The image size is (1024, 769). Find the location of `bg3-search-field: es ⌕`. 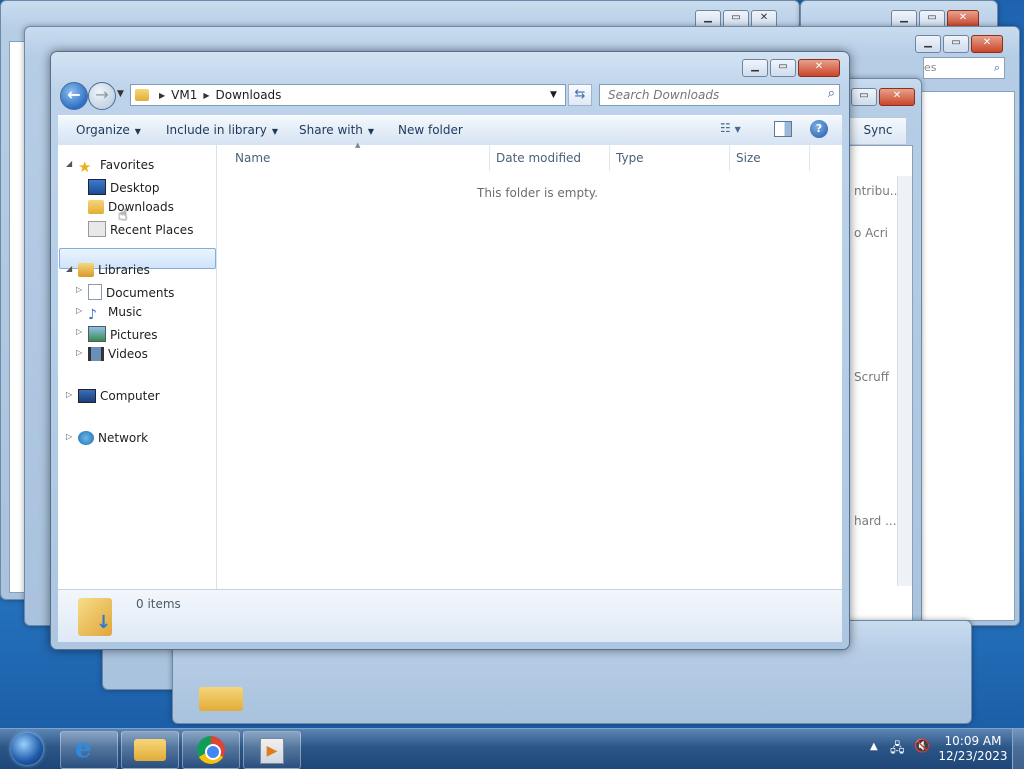

bg3-search-field: es ⌕ is located at coordinates (964, 68).